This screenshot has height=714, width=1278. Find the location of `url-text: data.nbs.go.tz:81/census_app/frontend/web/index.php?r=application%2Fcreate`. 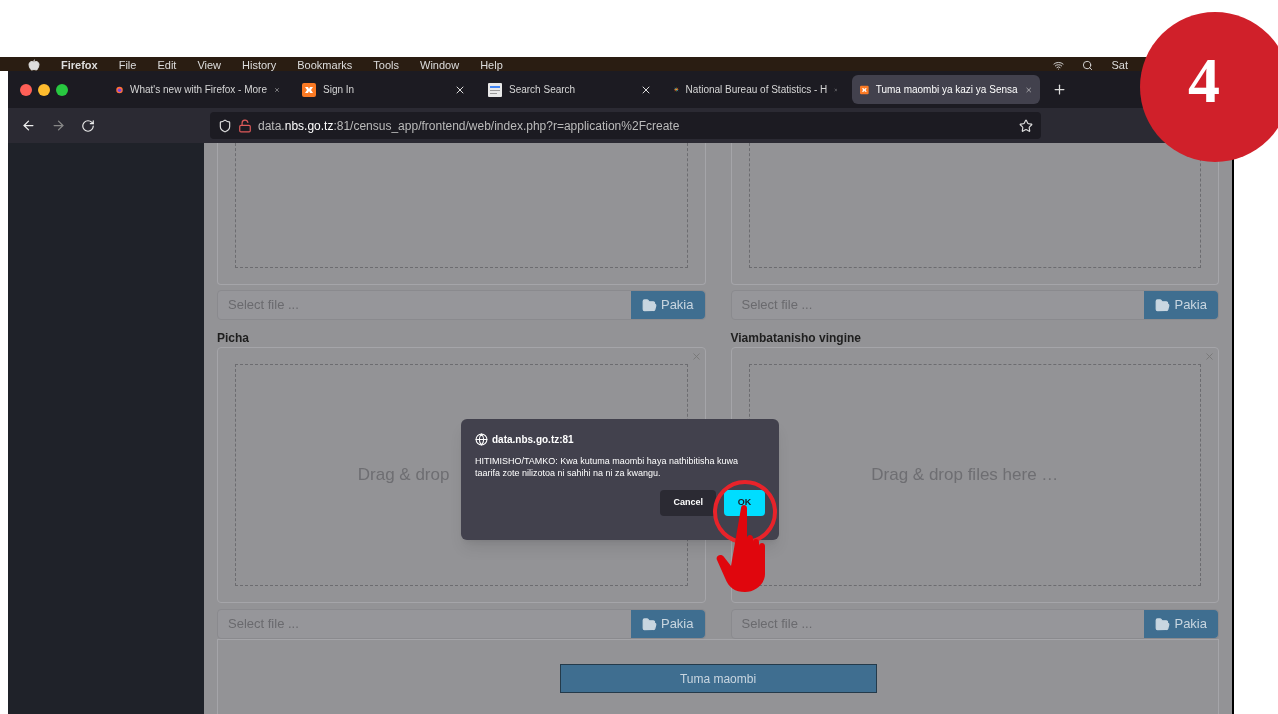

url-text: data.nbs.go.tz:81/census_app/frontend/web/index.php?r=application%2Fcreate is located at coordinates (469, 126).